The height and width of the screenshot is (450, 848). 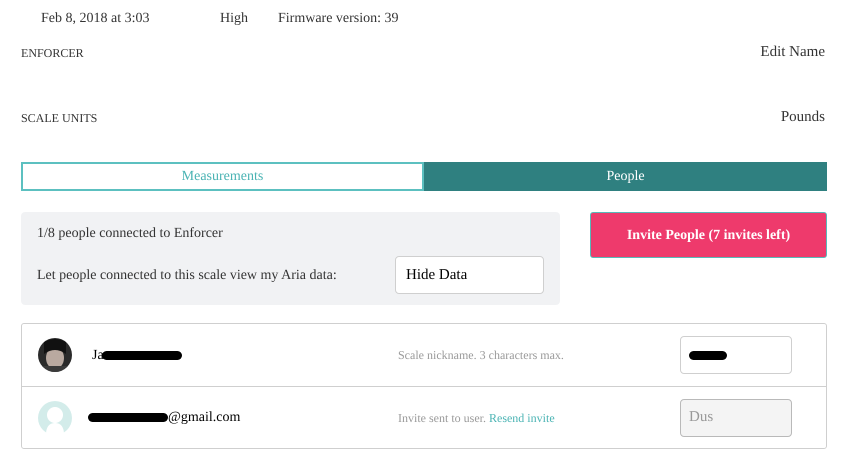 I want to click on sharing-prompt: Let people connected to this scale view my Aria data:, so click(x=187, y=275).